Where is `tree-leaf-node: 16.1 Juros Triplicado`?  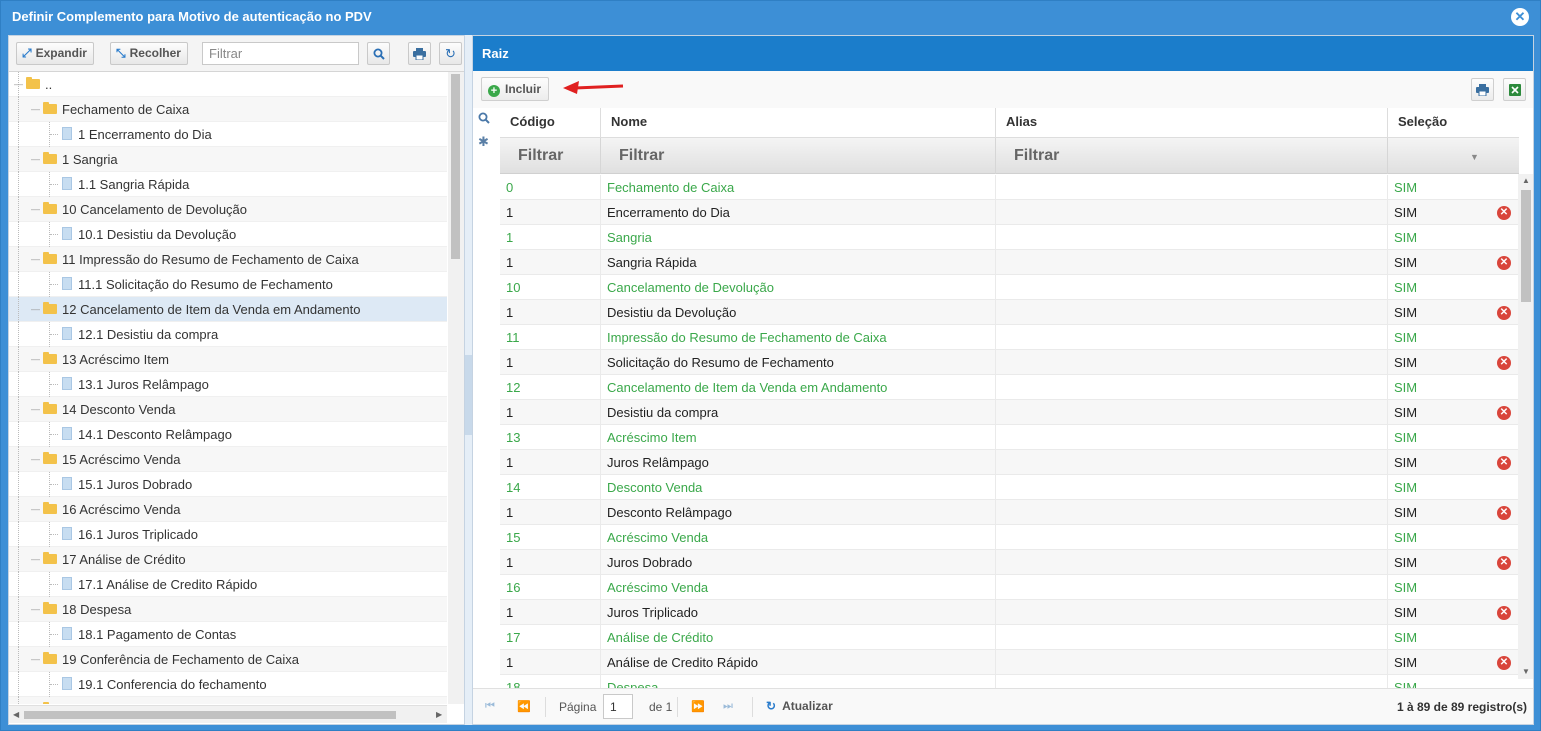
tree-leaf-node: 16.1 Juros Triplicado is located at coordinates (228, 534).